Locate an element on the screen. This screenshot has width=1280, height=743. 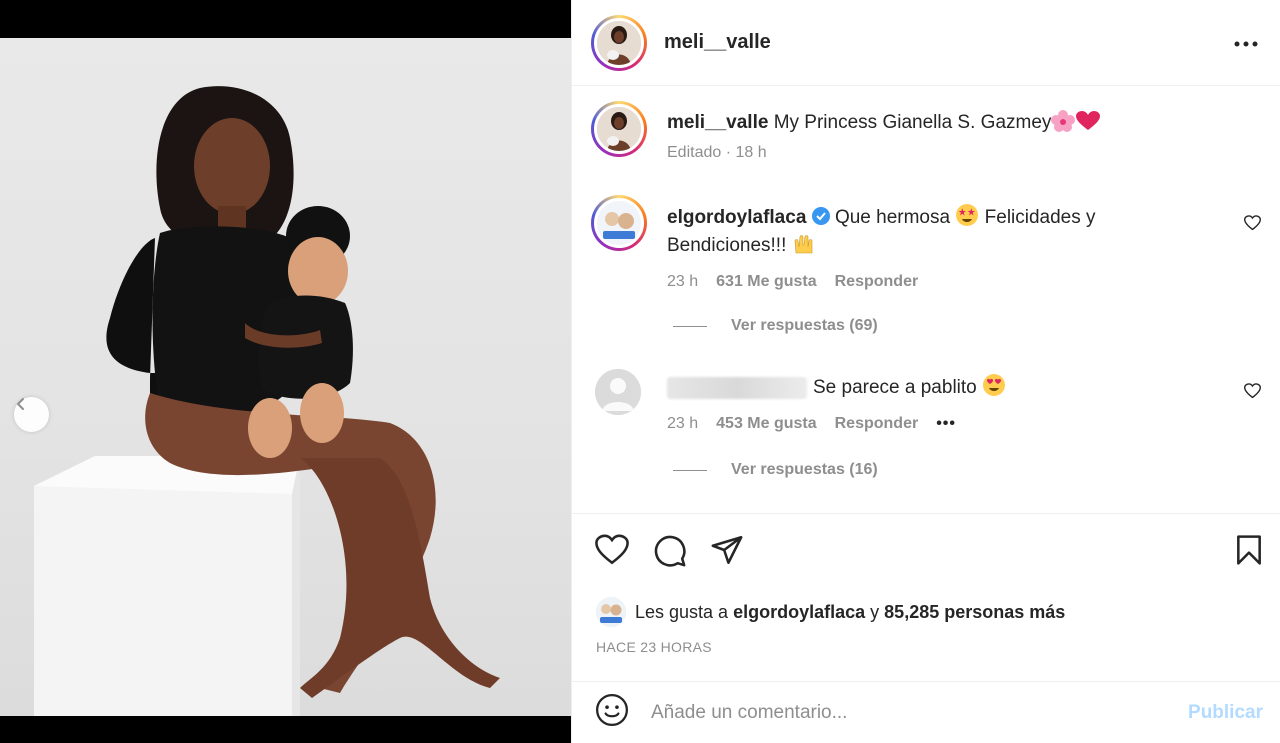
view-replies-button: Ver respuestas (69) is located at coordinates (775, 326).